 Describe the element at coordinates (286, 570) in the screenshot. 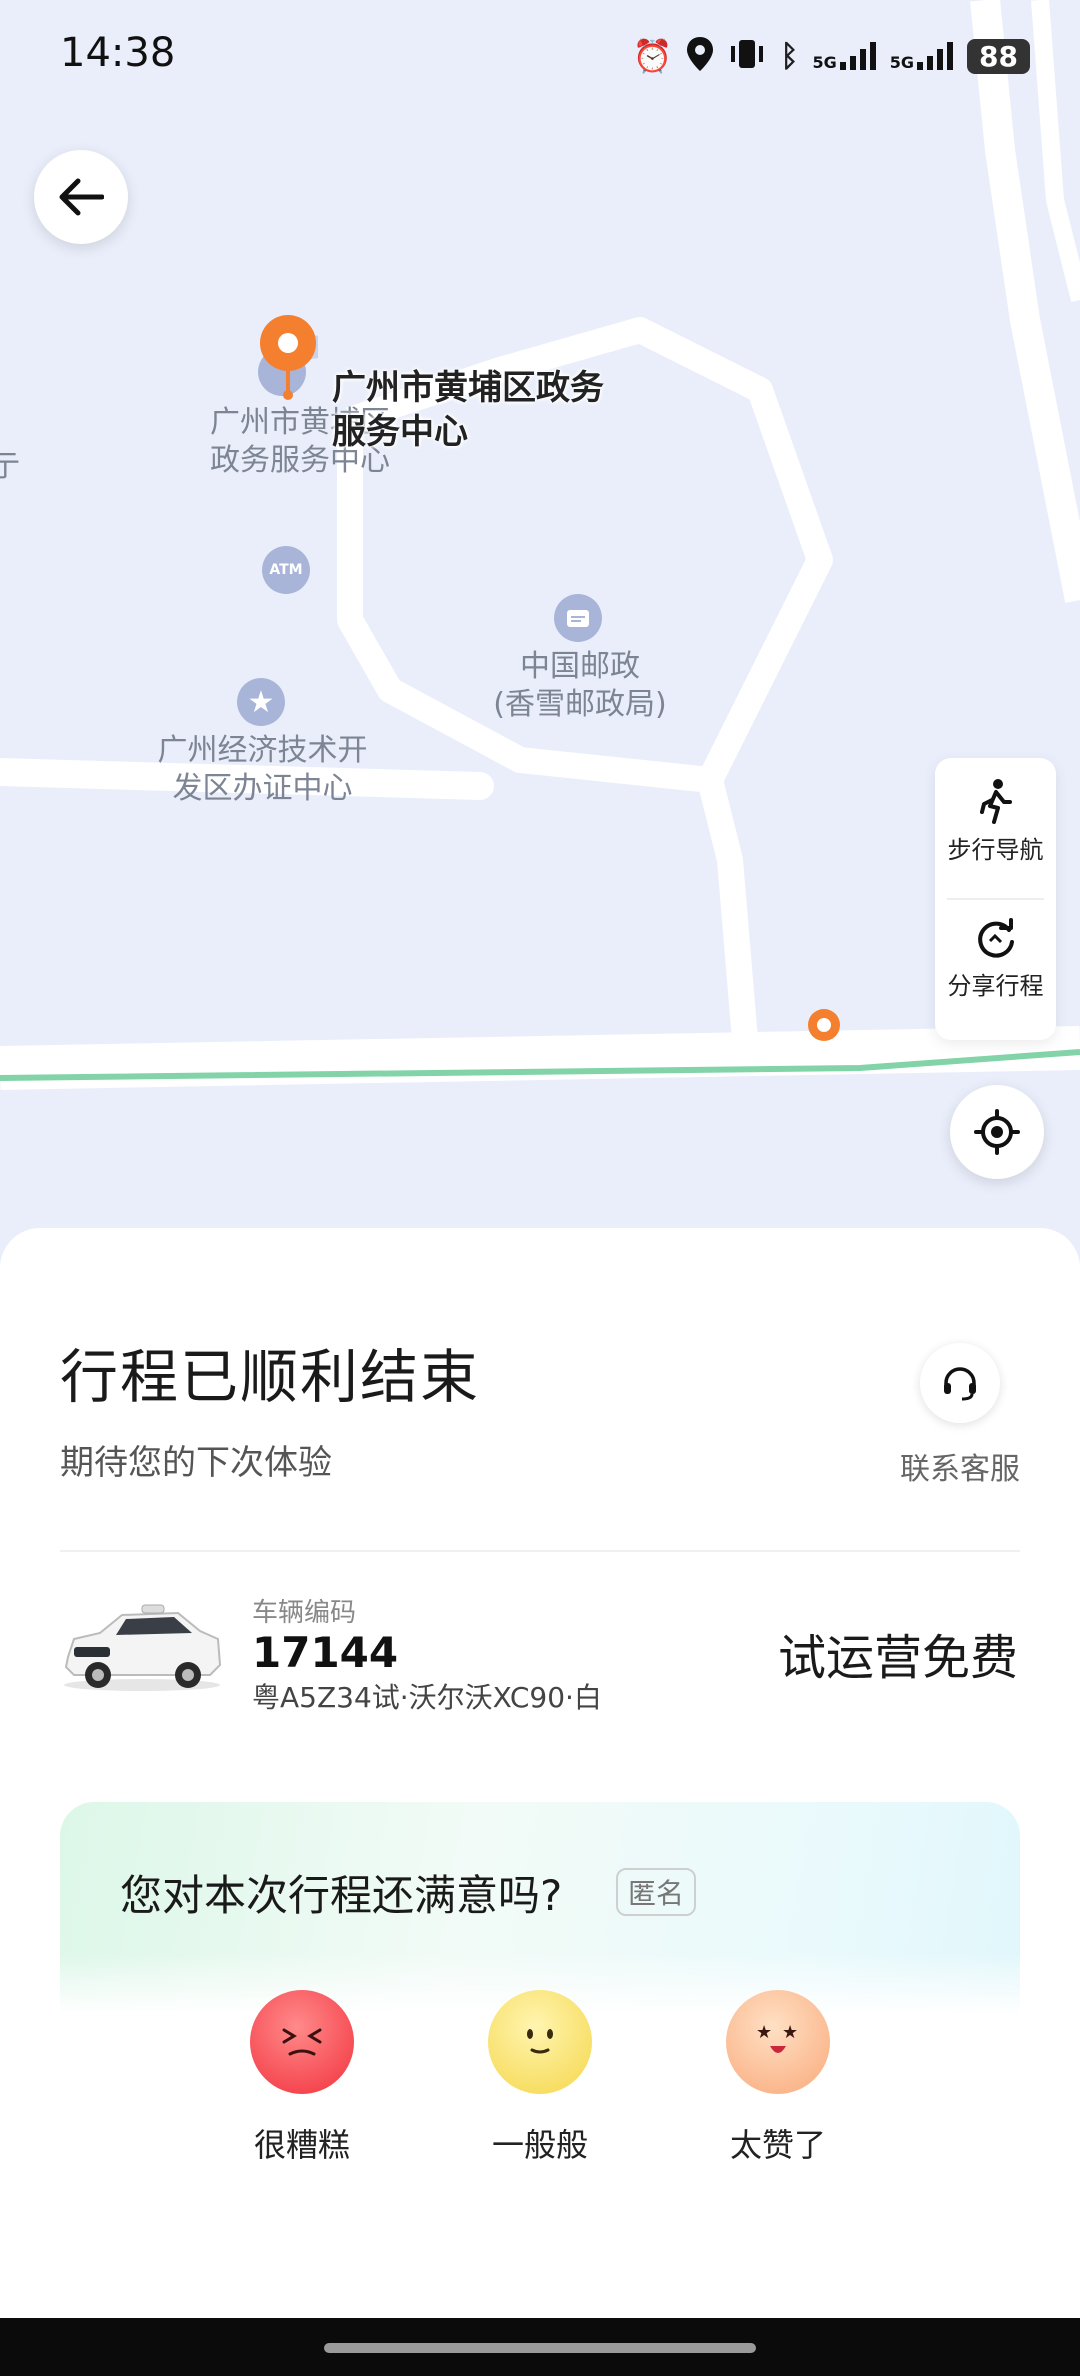

I see `atm-icon: ATM` at that location.